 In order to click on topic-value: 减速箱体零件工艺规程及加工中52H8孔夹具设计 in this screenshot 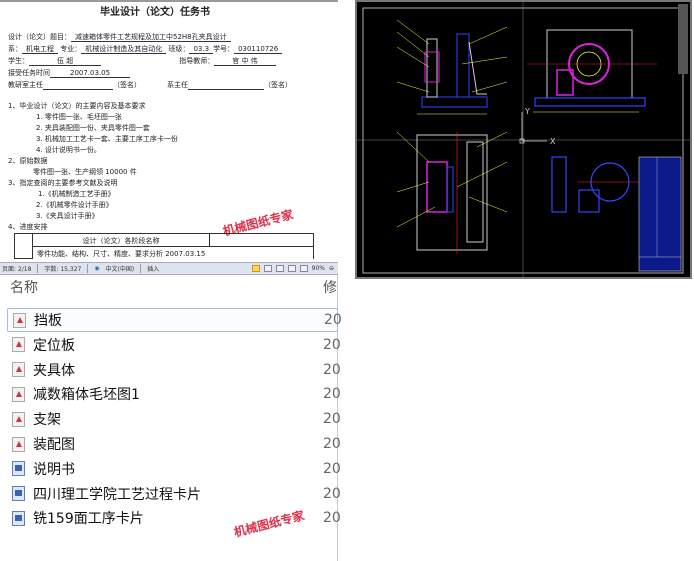, I will do `click(151, 37)`.